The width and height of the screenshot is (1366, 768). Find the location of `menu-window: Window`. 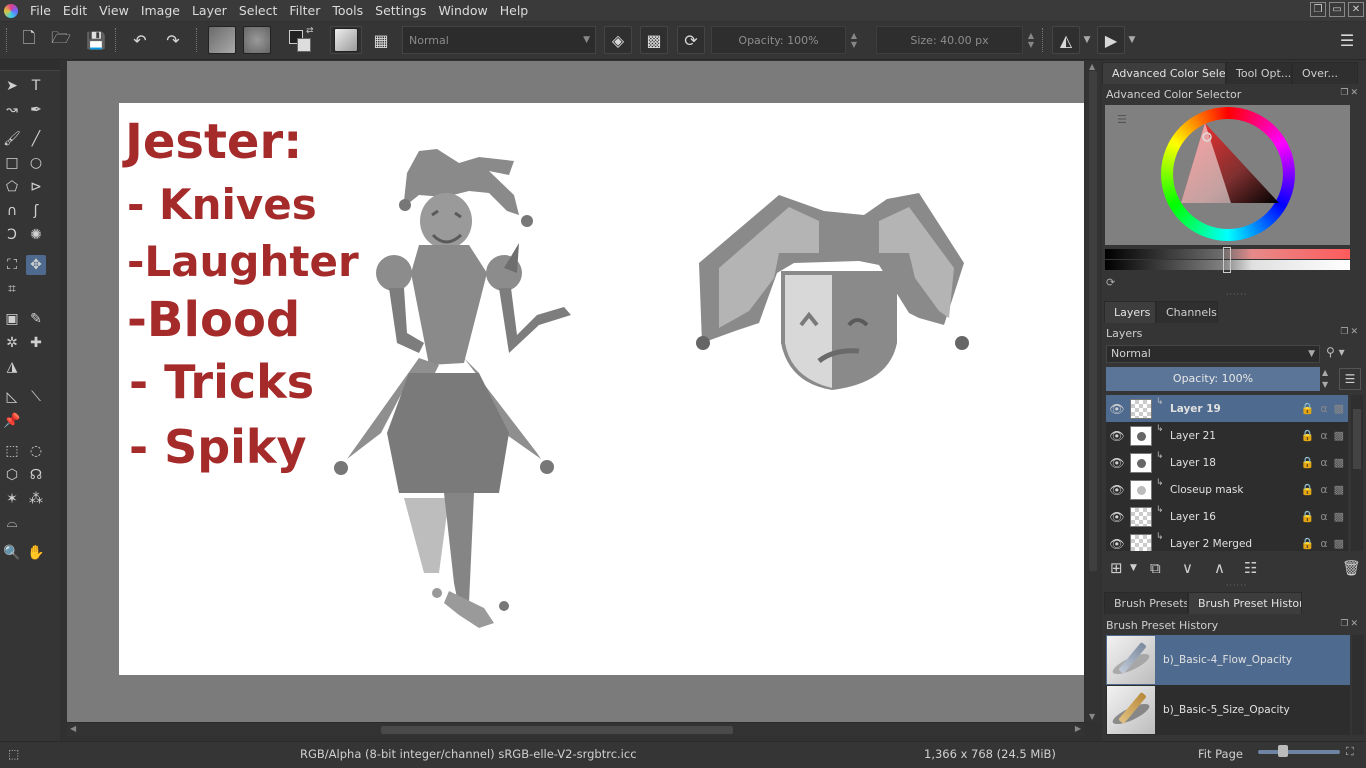

menu-window: Window is located at coordinates (462, 10).